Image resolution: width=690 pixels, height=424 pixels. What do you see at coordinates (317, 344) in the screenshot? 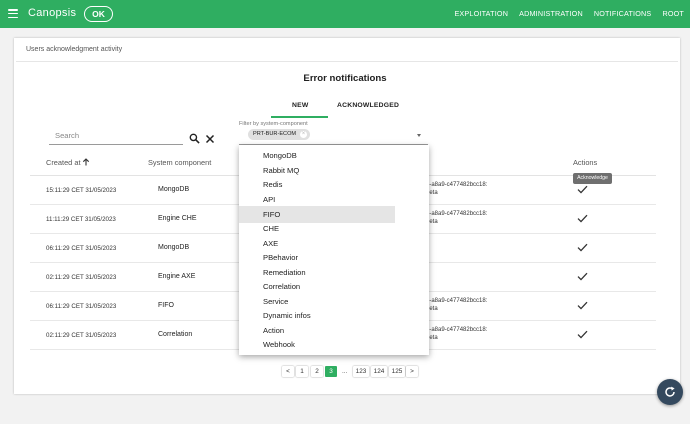
I see `dropdown-option: Webhook` at bounding box center [317, 344].